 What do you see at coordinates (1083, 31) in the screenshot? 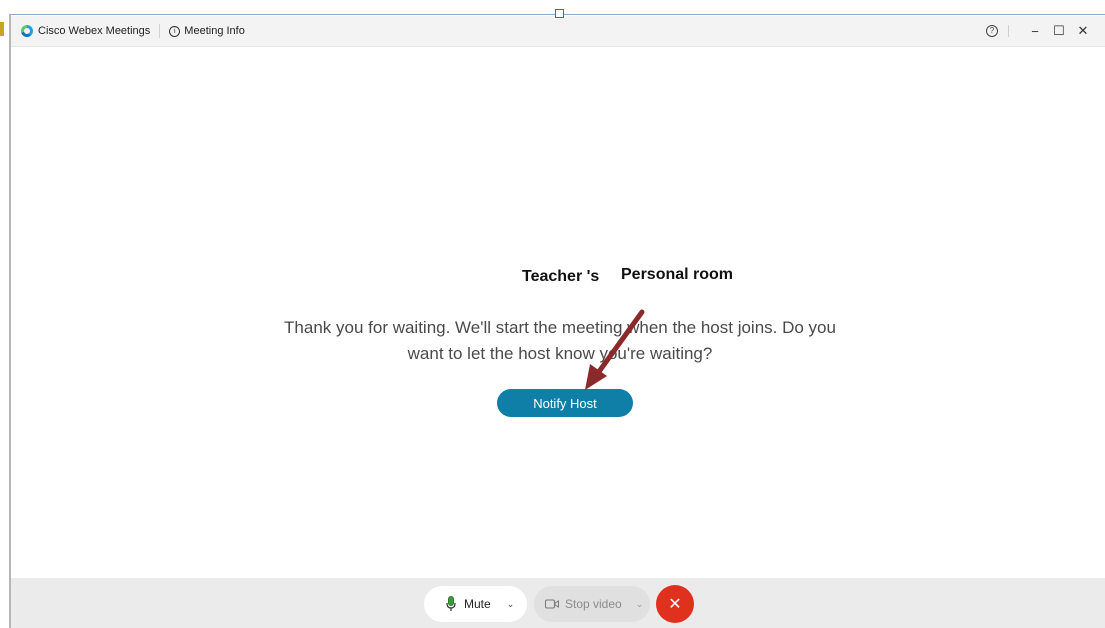
I see `close-window-button: ✕` at bounding box center [1083, 31].